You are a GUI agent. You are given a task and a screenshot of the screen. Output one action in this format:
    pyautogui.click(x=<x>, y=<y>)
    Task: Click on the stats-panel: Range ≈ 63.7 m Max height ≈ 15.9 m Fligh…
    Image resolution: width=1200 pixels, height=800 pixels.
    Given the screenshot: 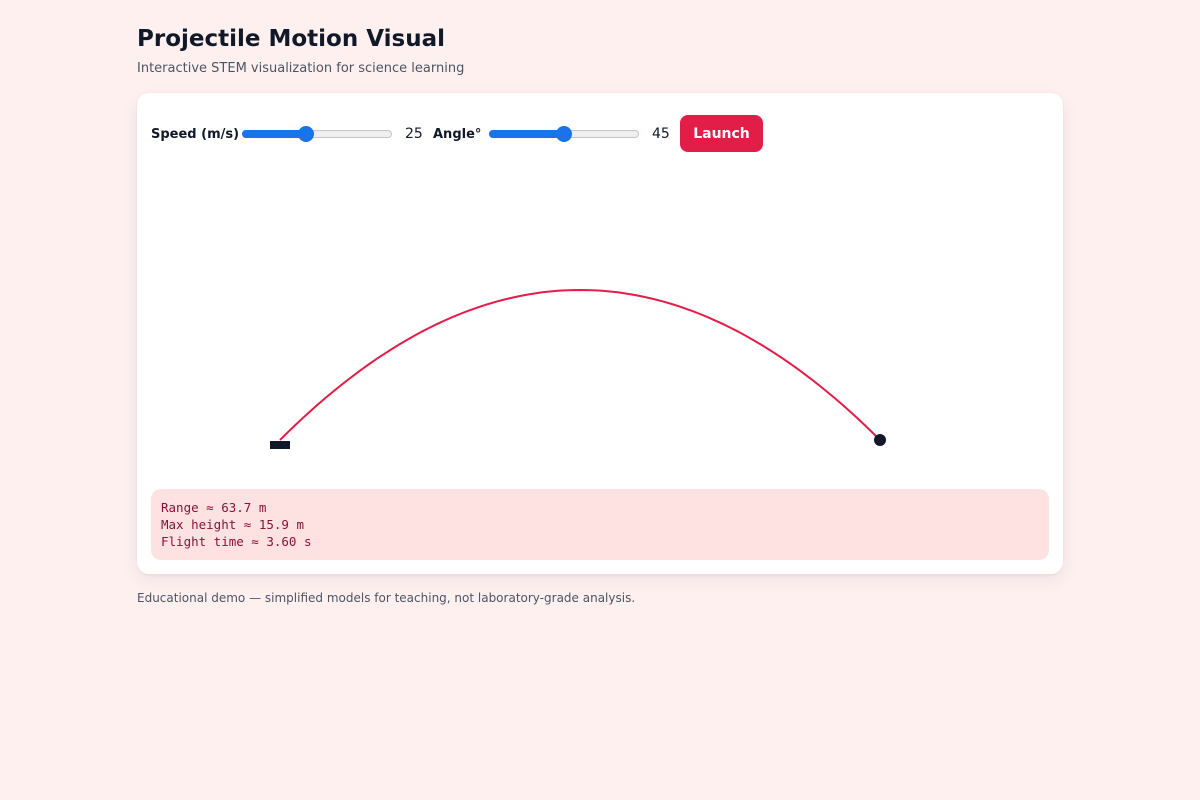 What is the action you would take?
    pyautogui.click(x=600, y=524)
    